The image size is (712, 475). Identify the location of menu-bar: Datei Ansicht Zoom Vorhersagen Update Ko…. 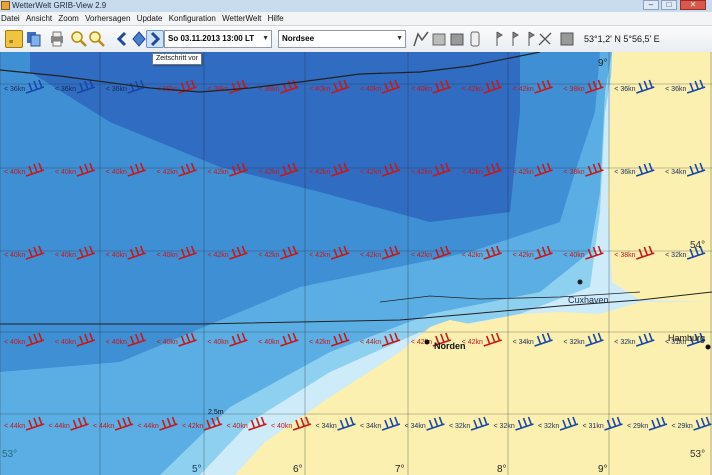
(356, 19).